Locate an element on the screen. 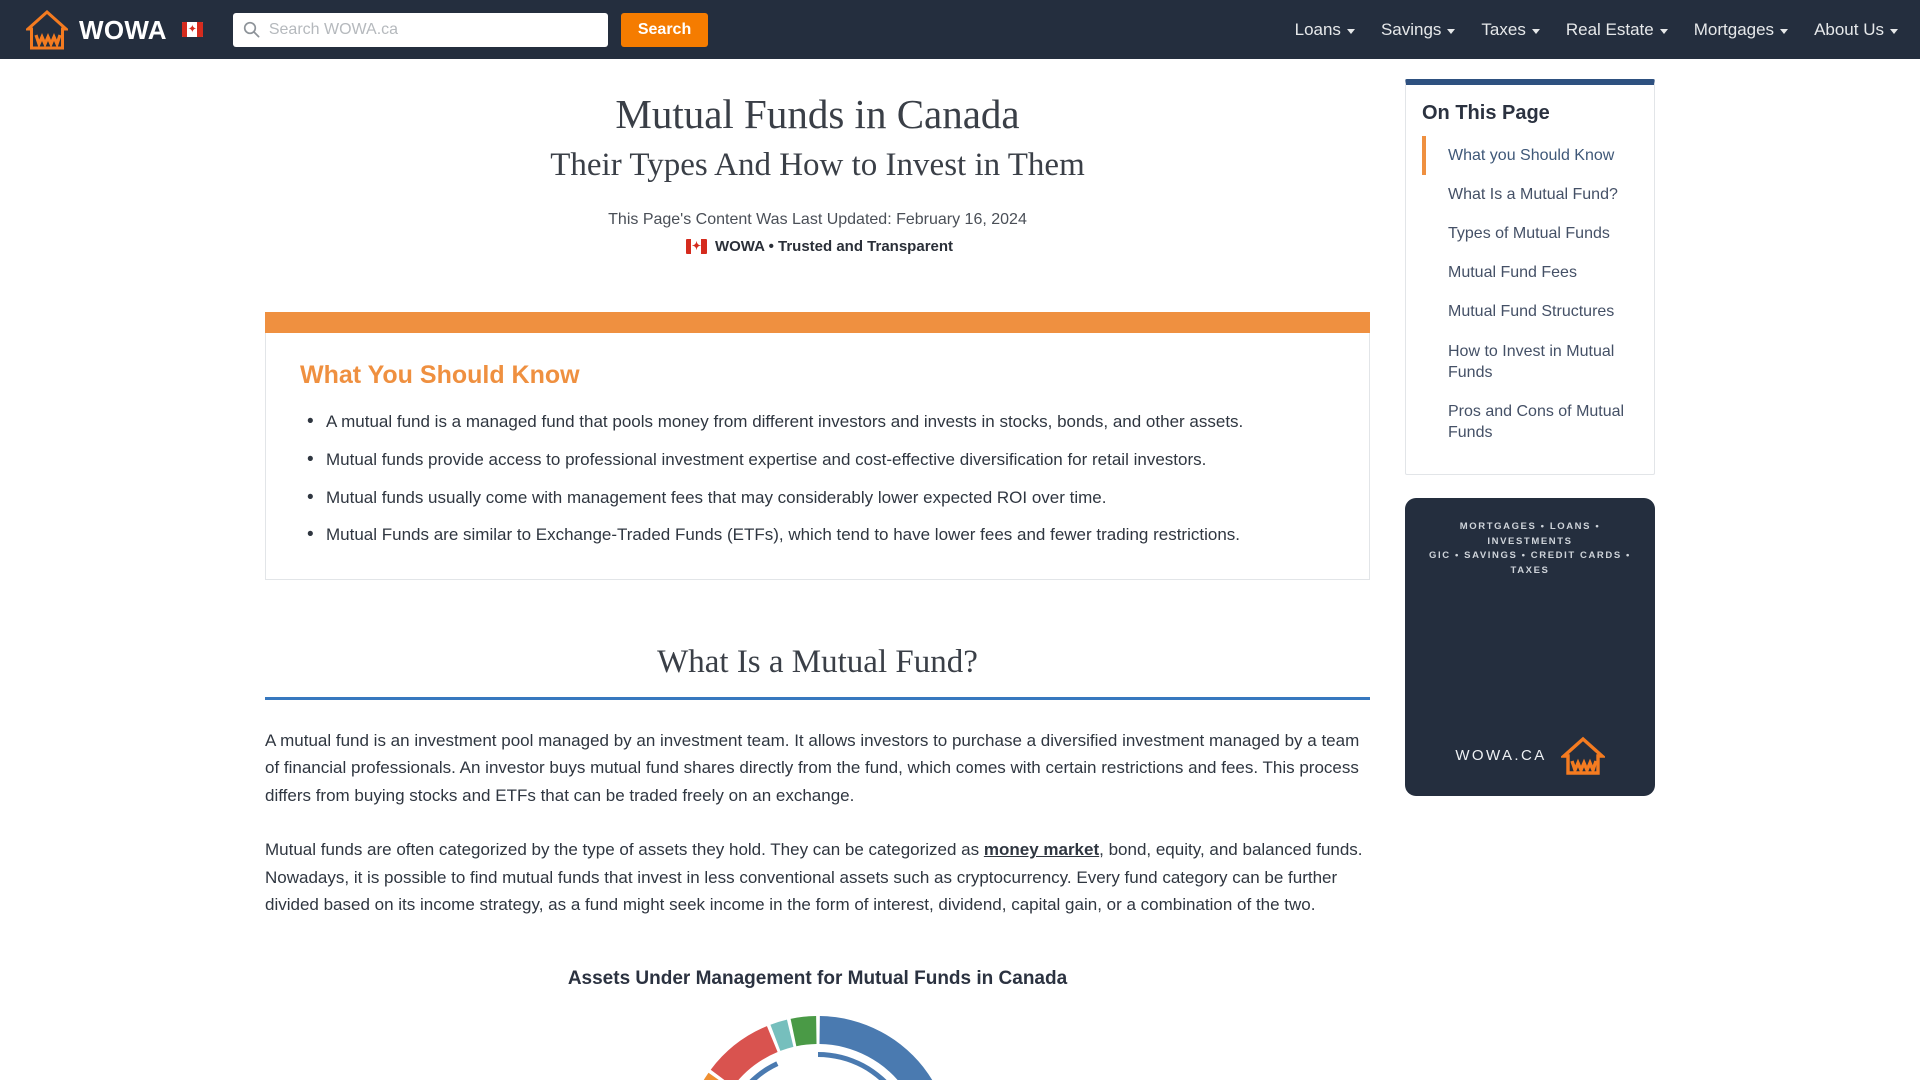 This screenshot has width=1920, height=1080. promo-footer: WOWA.CA is located at coordinates (1530, 756).